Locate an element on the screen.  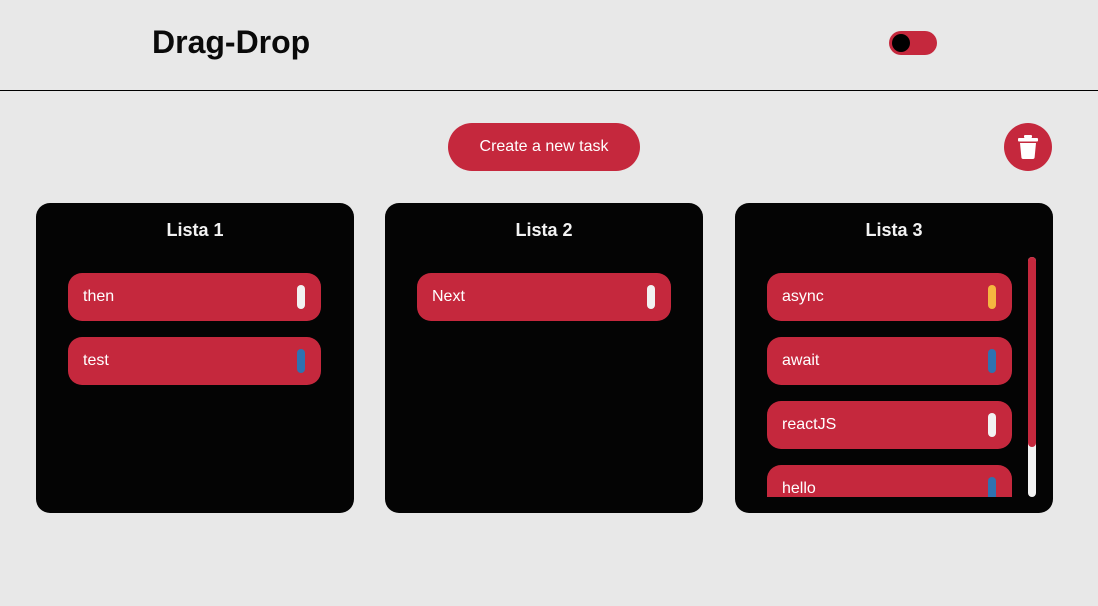
list-body: then test is located at coordinates (195, 385).